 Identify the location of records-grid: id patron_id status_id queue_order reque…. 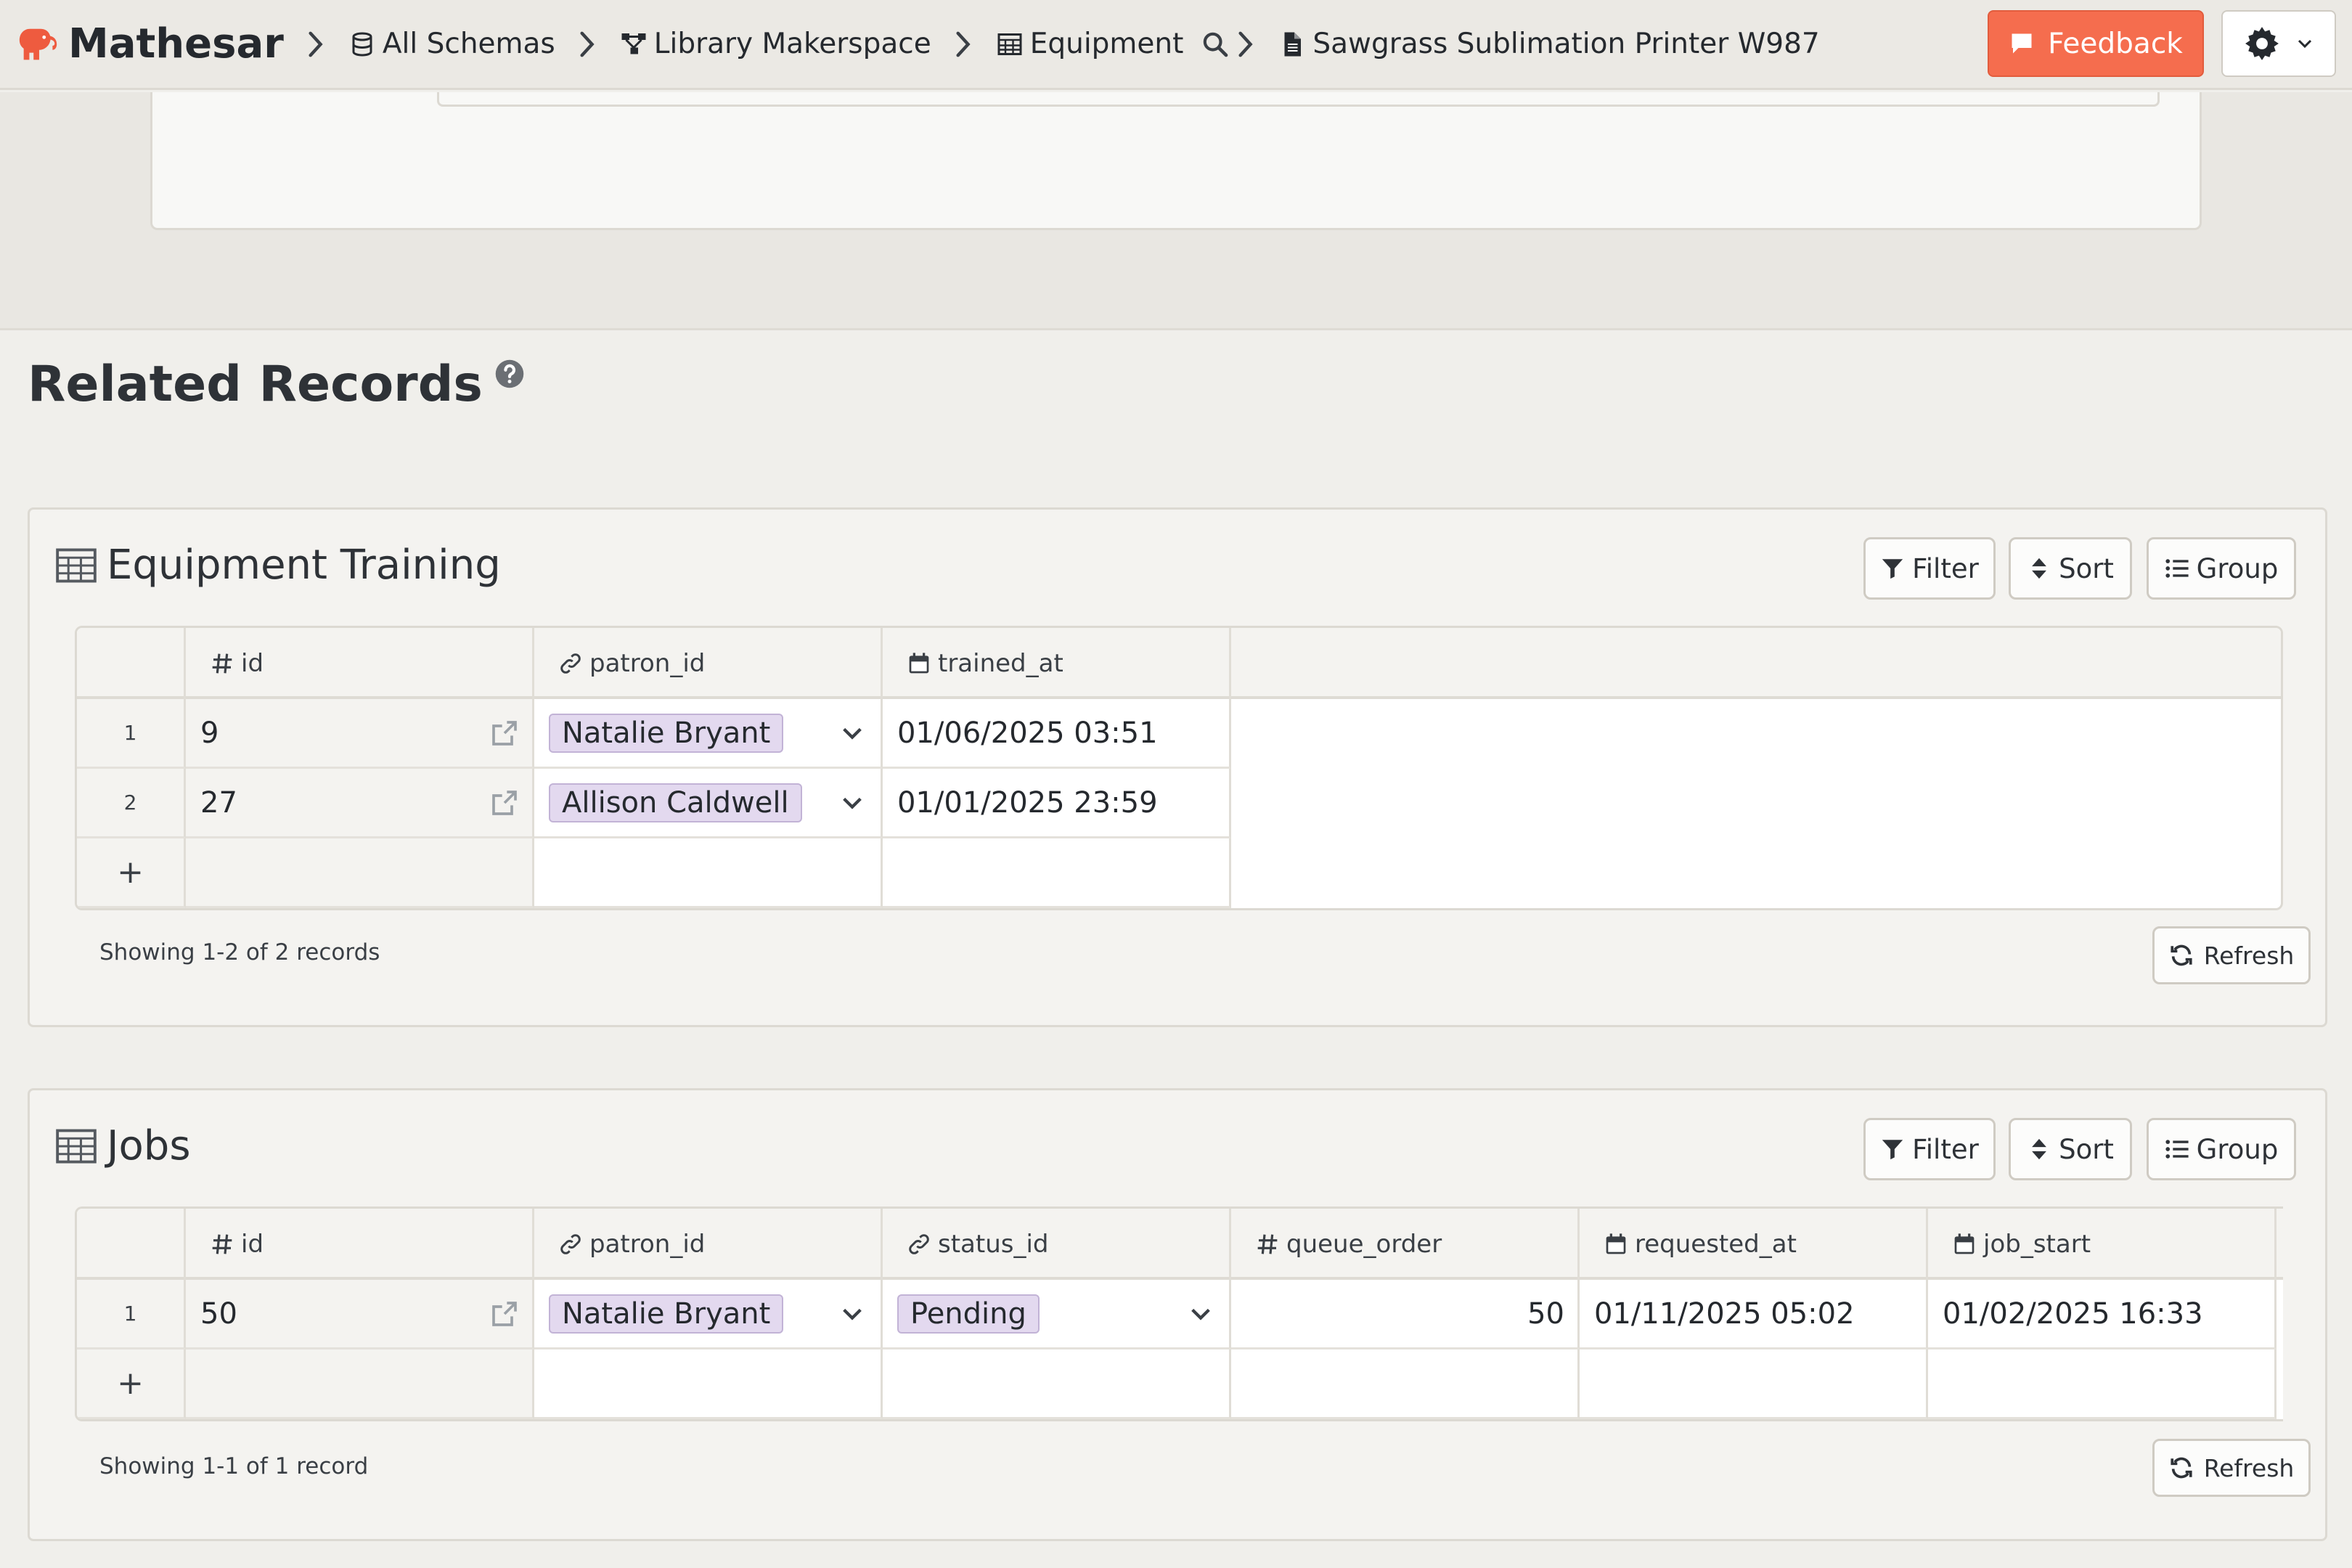
(1179, 1314).